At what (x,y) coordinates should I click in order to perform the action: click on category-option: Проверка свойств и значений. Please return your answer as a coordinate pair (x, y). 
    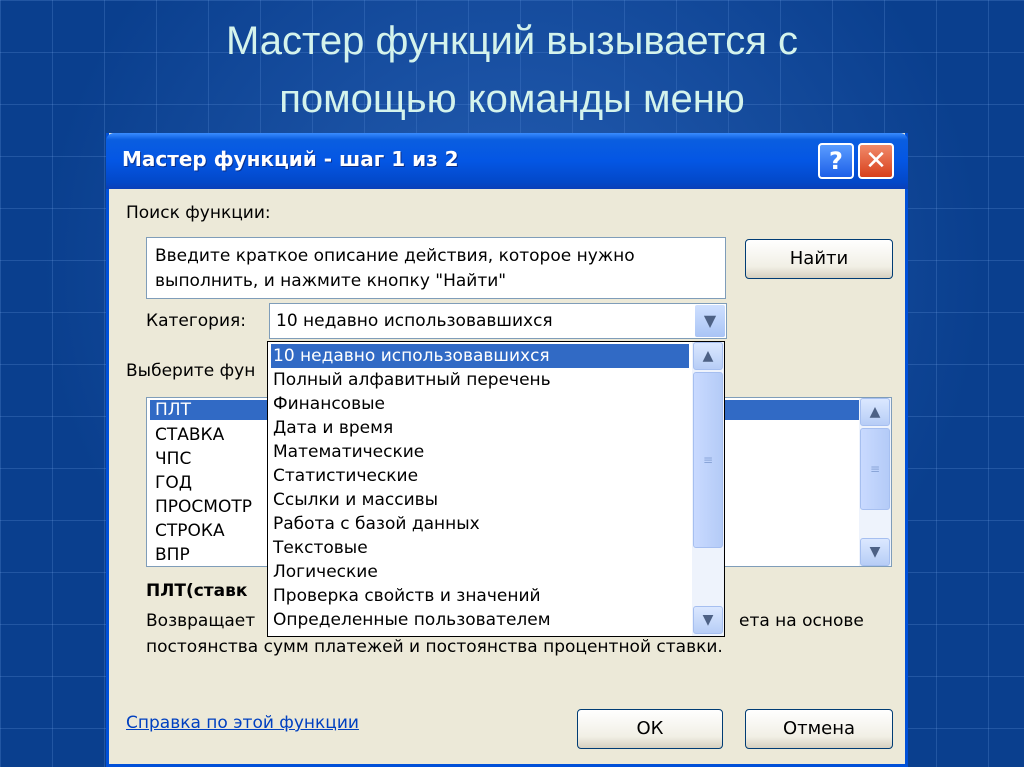
    Looking at the image, I should click on (406, 596).